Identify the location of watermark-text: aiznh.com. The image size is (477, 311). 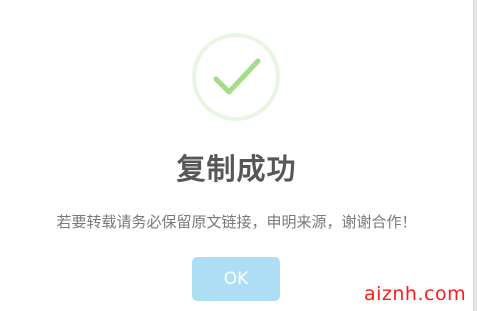
(415, 294).